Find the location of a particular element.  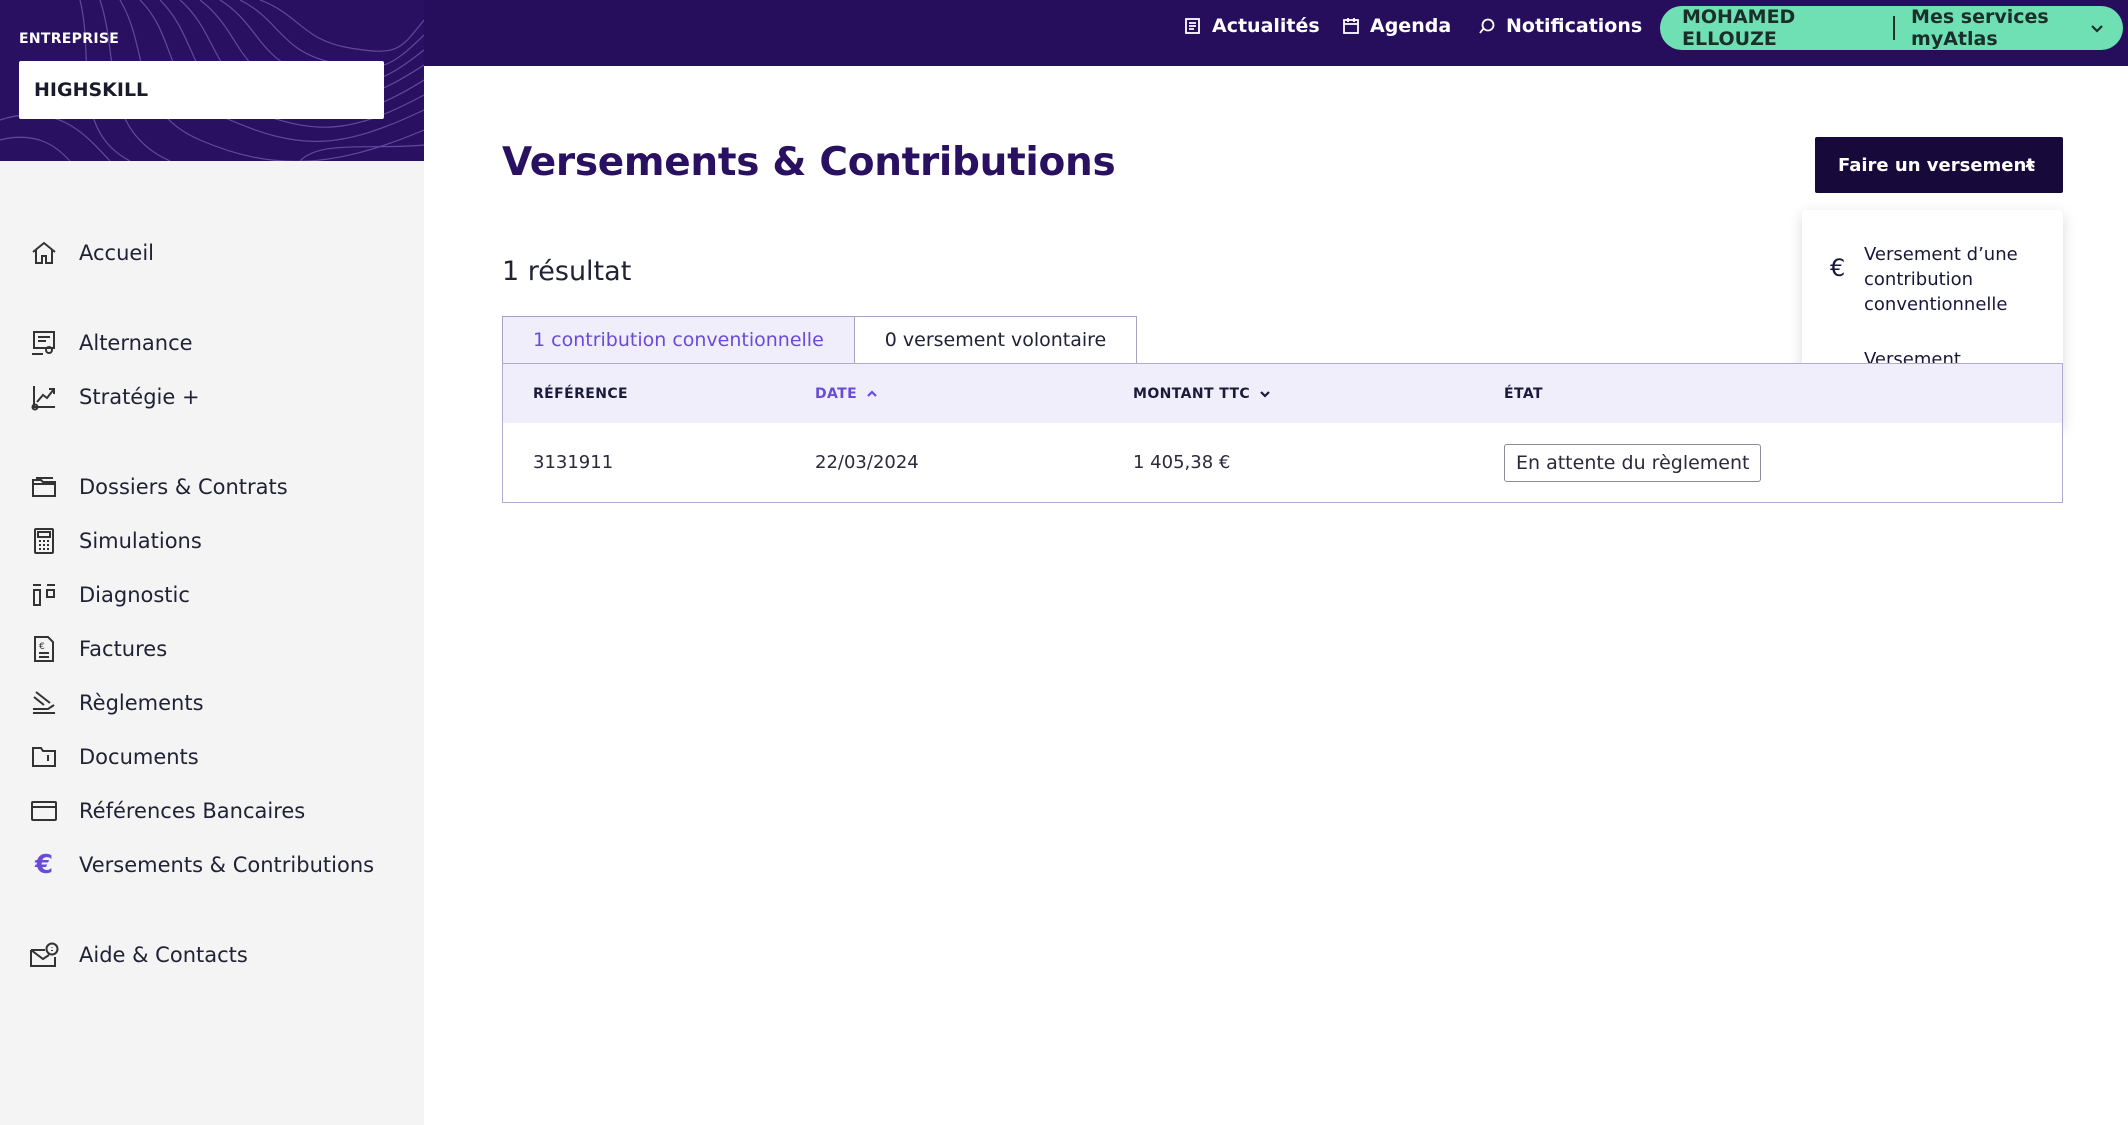

growth-chart-icon is located at coordinates (44, 397).